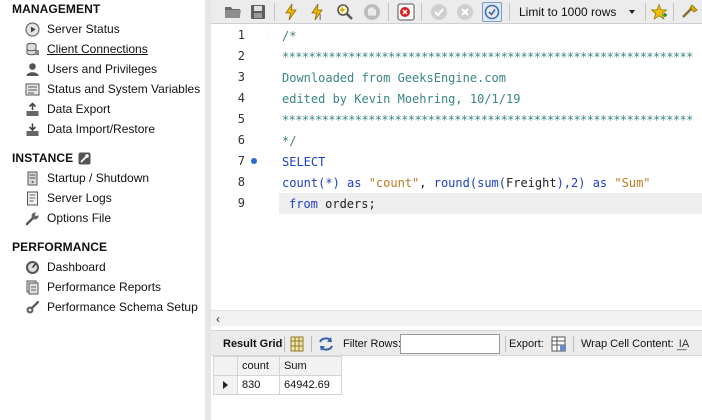 Image resolution: width=702 pixels, height=420 pixels. Describe the element at coordinates (241, 98) in the screenshot. I see `line-number: 4` at that location.